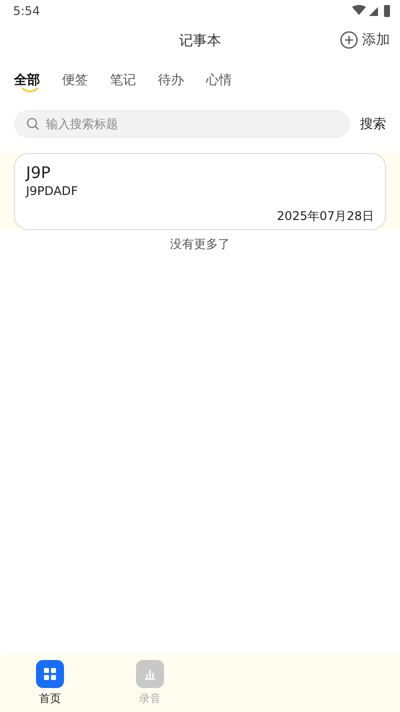  Describe the element at coordinates (200, 191) in the screenshot. I see `note-card: J9P J9PDADF 2025年07月28日` at that location.